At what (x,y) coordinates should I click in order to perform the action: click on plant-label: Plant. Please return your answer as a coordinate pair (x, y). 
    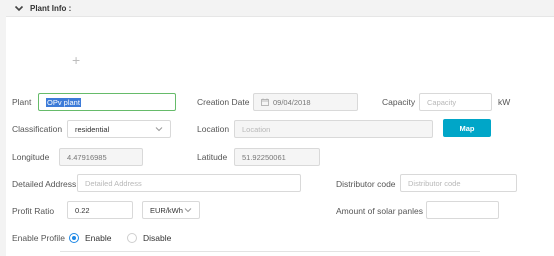
    Looking at the image, I should click on (22, 102).